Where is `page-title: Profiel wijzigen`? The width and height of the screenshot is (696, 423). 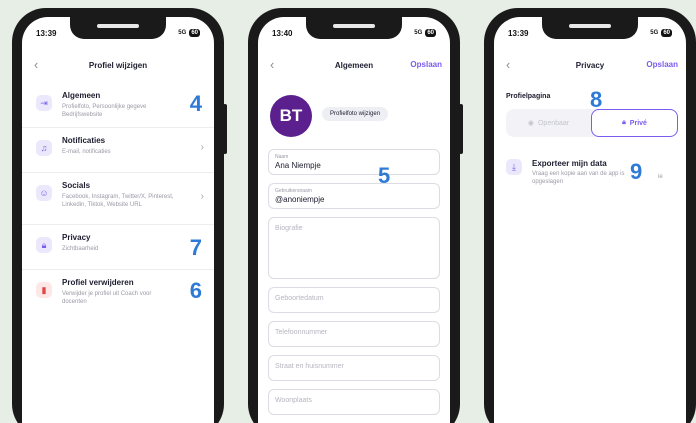
page-title: Profiel wijzigen is located at coordinates (118, 65).